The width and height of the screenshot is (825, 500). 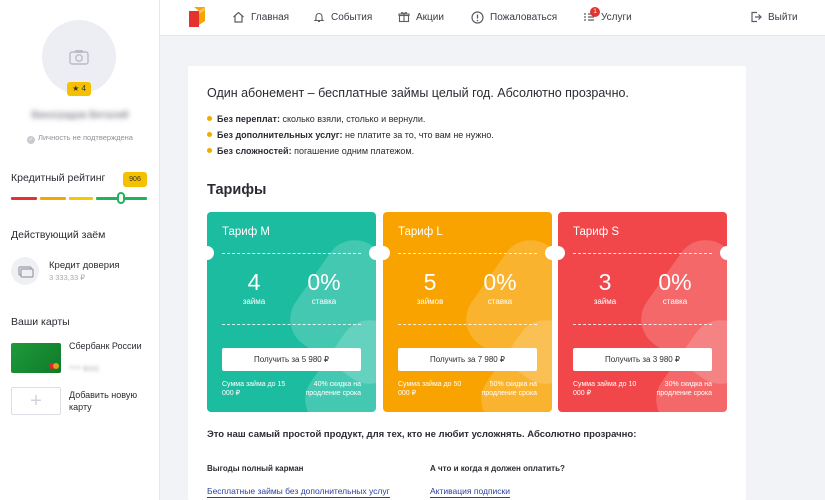 What do you see at coordinates (524, 17) in the screenshot?
I see `nav-complain-label: Пожаловаться` at bounding box center [524, 17].